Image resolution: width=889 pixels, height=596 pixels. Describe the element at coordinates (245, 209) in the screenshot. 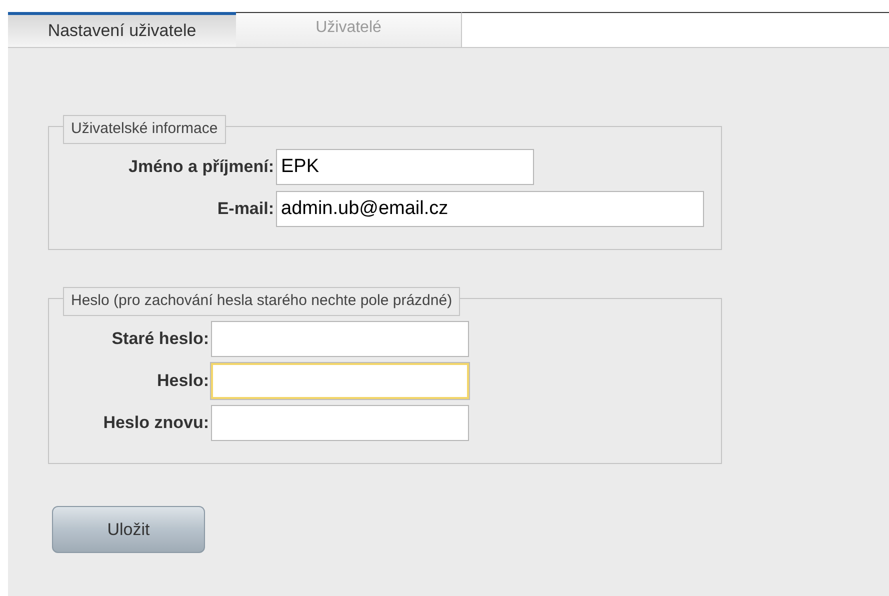

I see `field-label: E-mail:` at that location.